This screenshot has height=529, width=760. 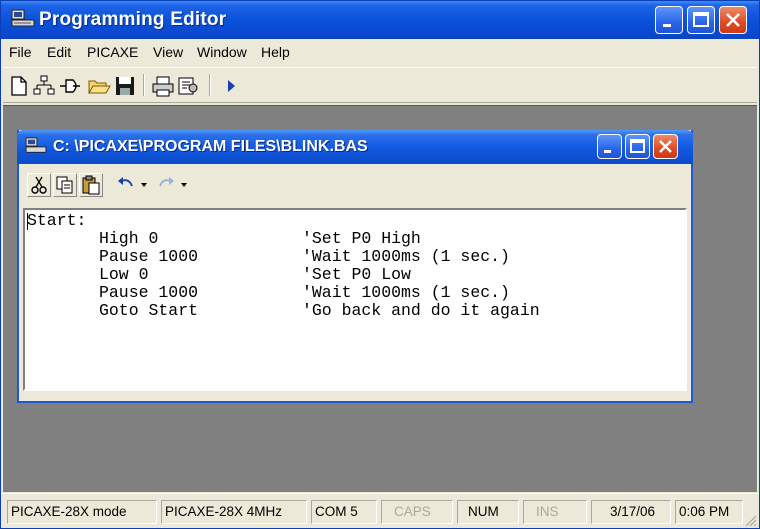 What do you see at coordinates (421, 310) in the screenshot?
I see `code-comment: 'Go back and do it again` at bounding box center [421, 310].